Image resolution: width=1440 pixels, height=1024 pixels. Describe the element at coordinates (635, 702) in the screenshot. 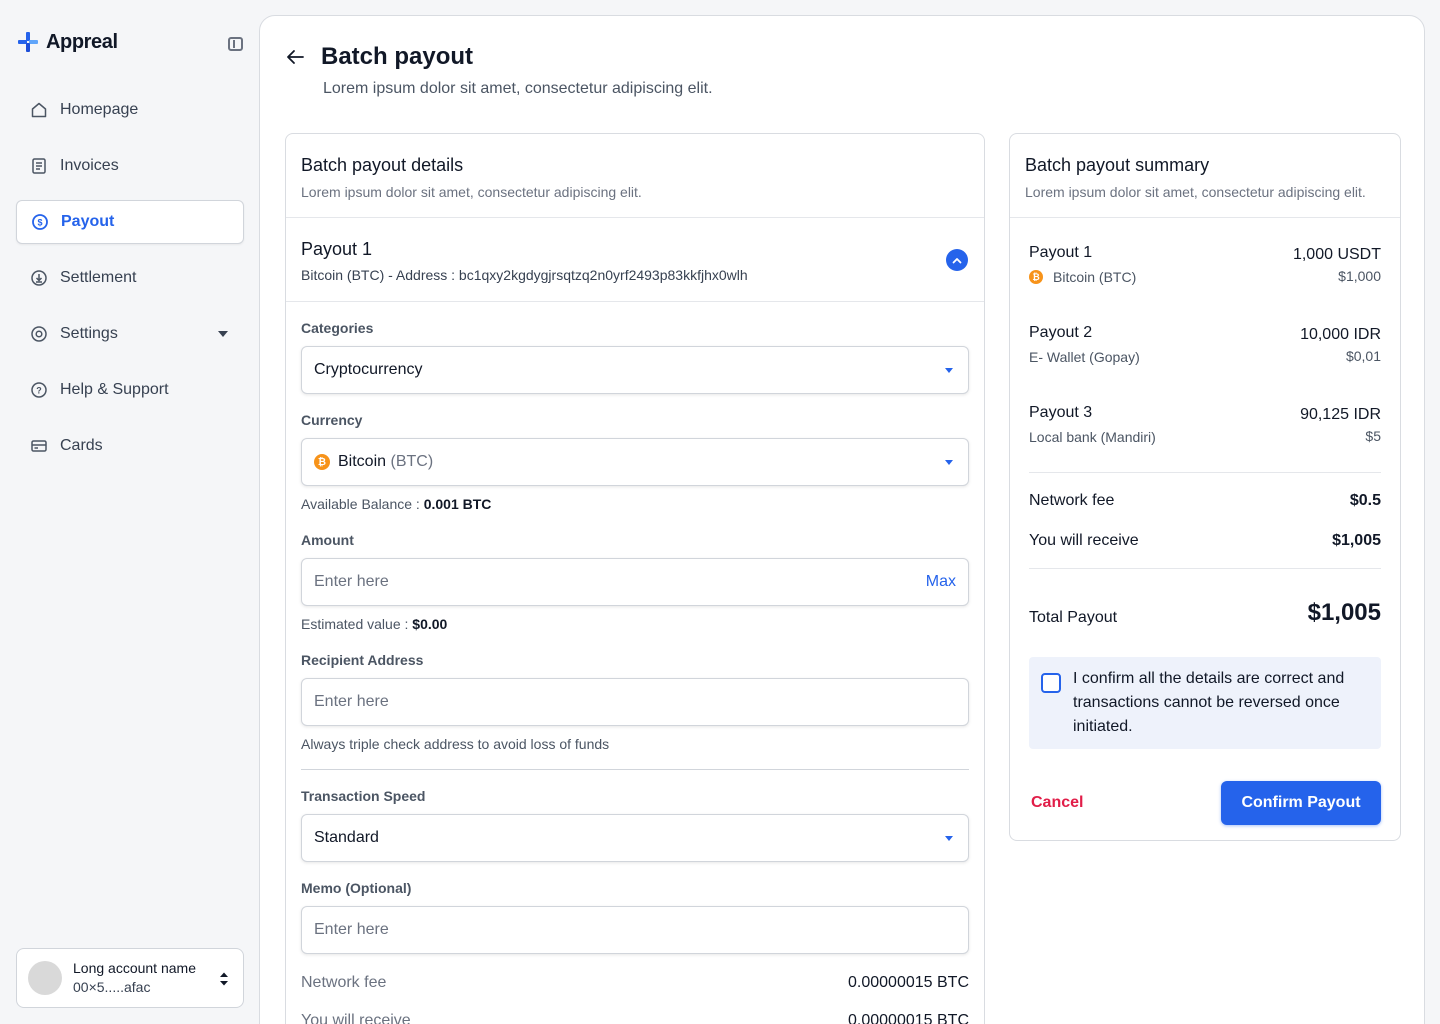

I see `recipient-address-input: Enter here` at that location.